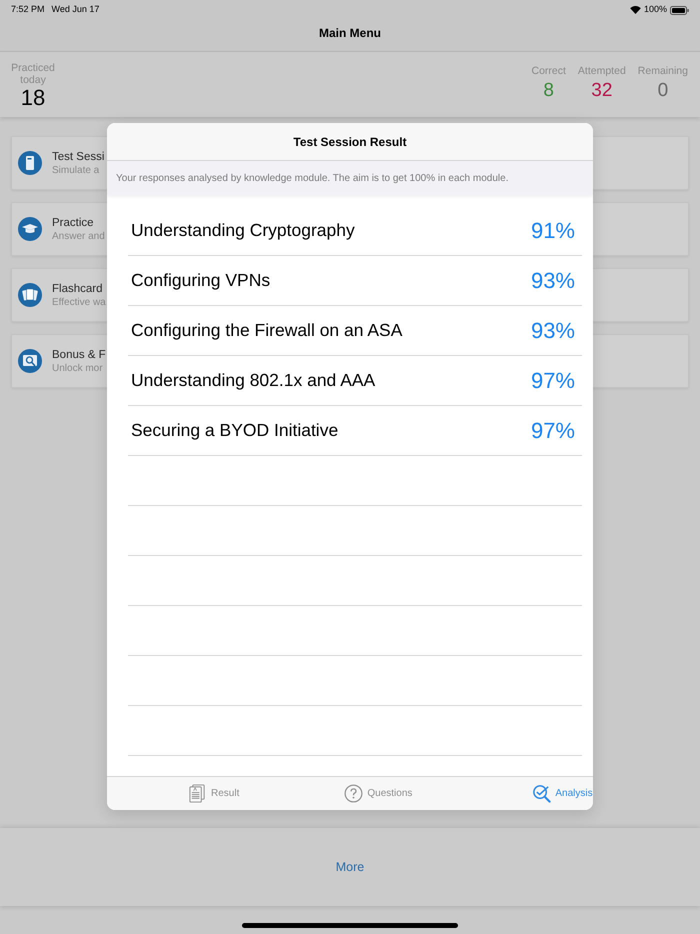 The height and width of the screenshot is (934, 700). What do you see at coordinates (350, 142) in the screenshot?
I see `dialog-title: Test Session Result` at bounding box center [350, 142].